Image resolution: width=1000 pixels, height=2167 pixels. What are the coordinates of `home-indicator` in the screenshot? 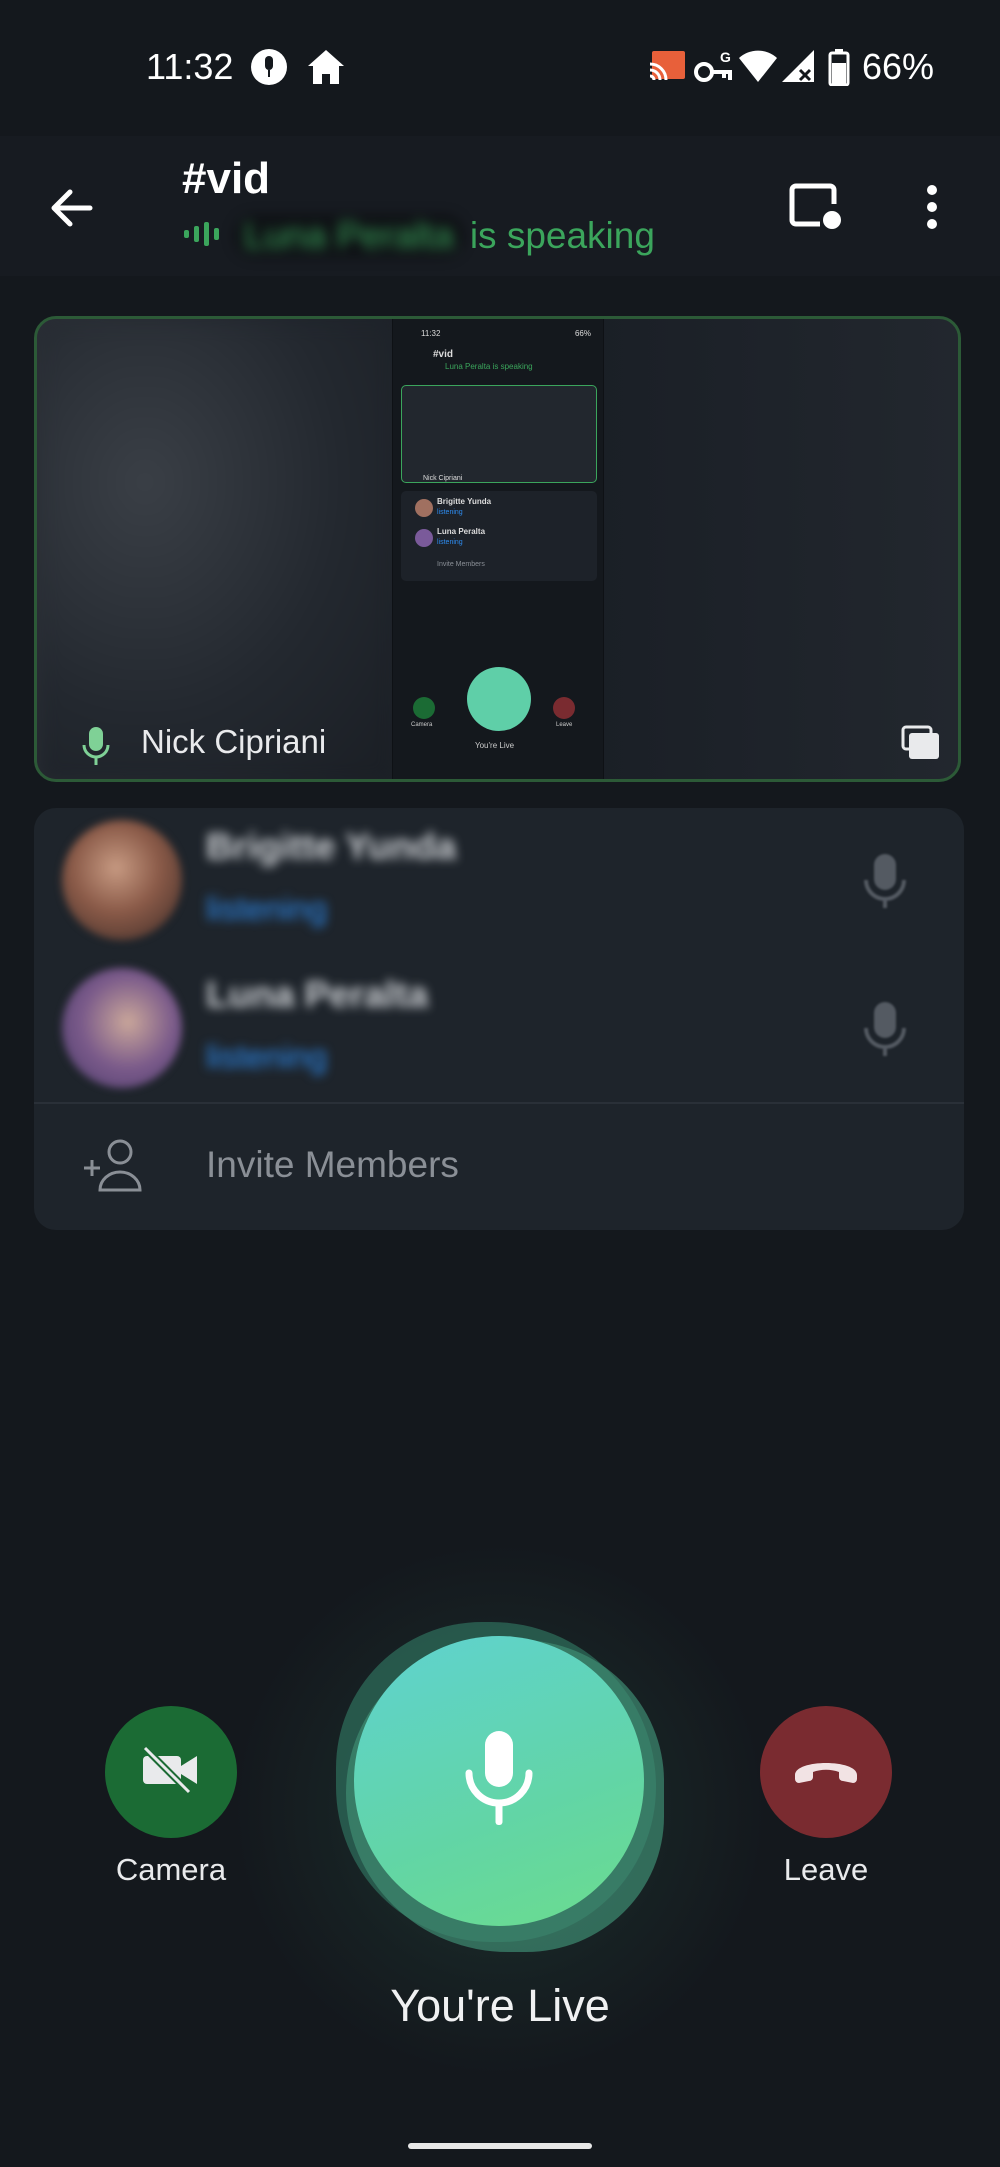 It's located at (500, 2146).